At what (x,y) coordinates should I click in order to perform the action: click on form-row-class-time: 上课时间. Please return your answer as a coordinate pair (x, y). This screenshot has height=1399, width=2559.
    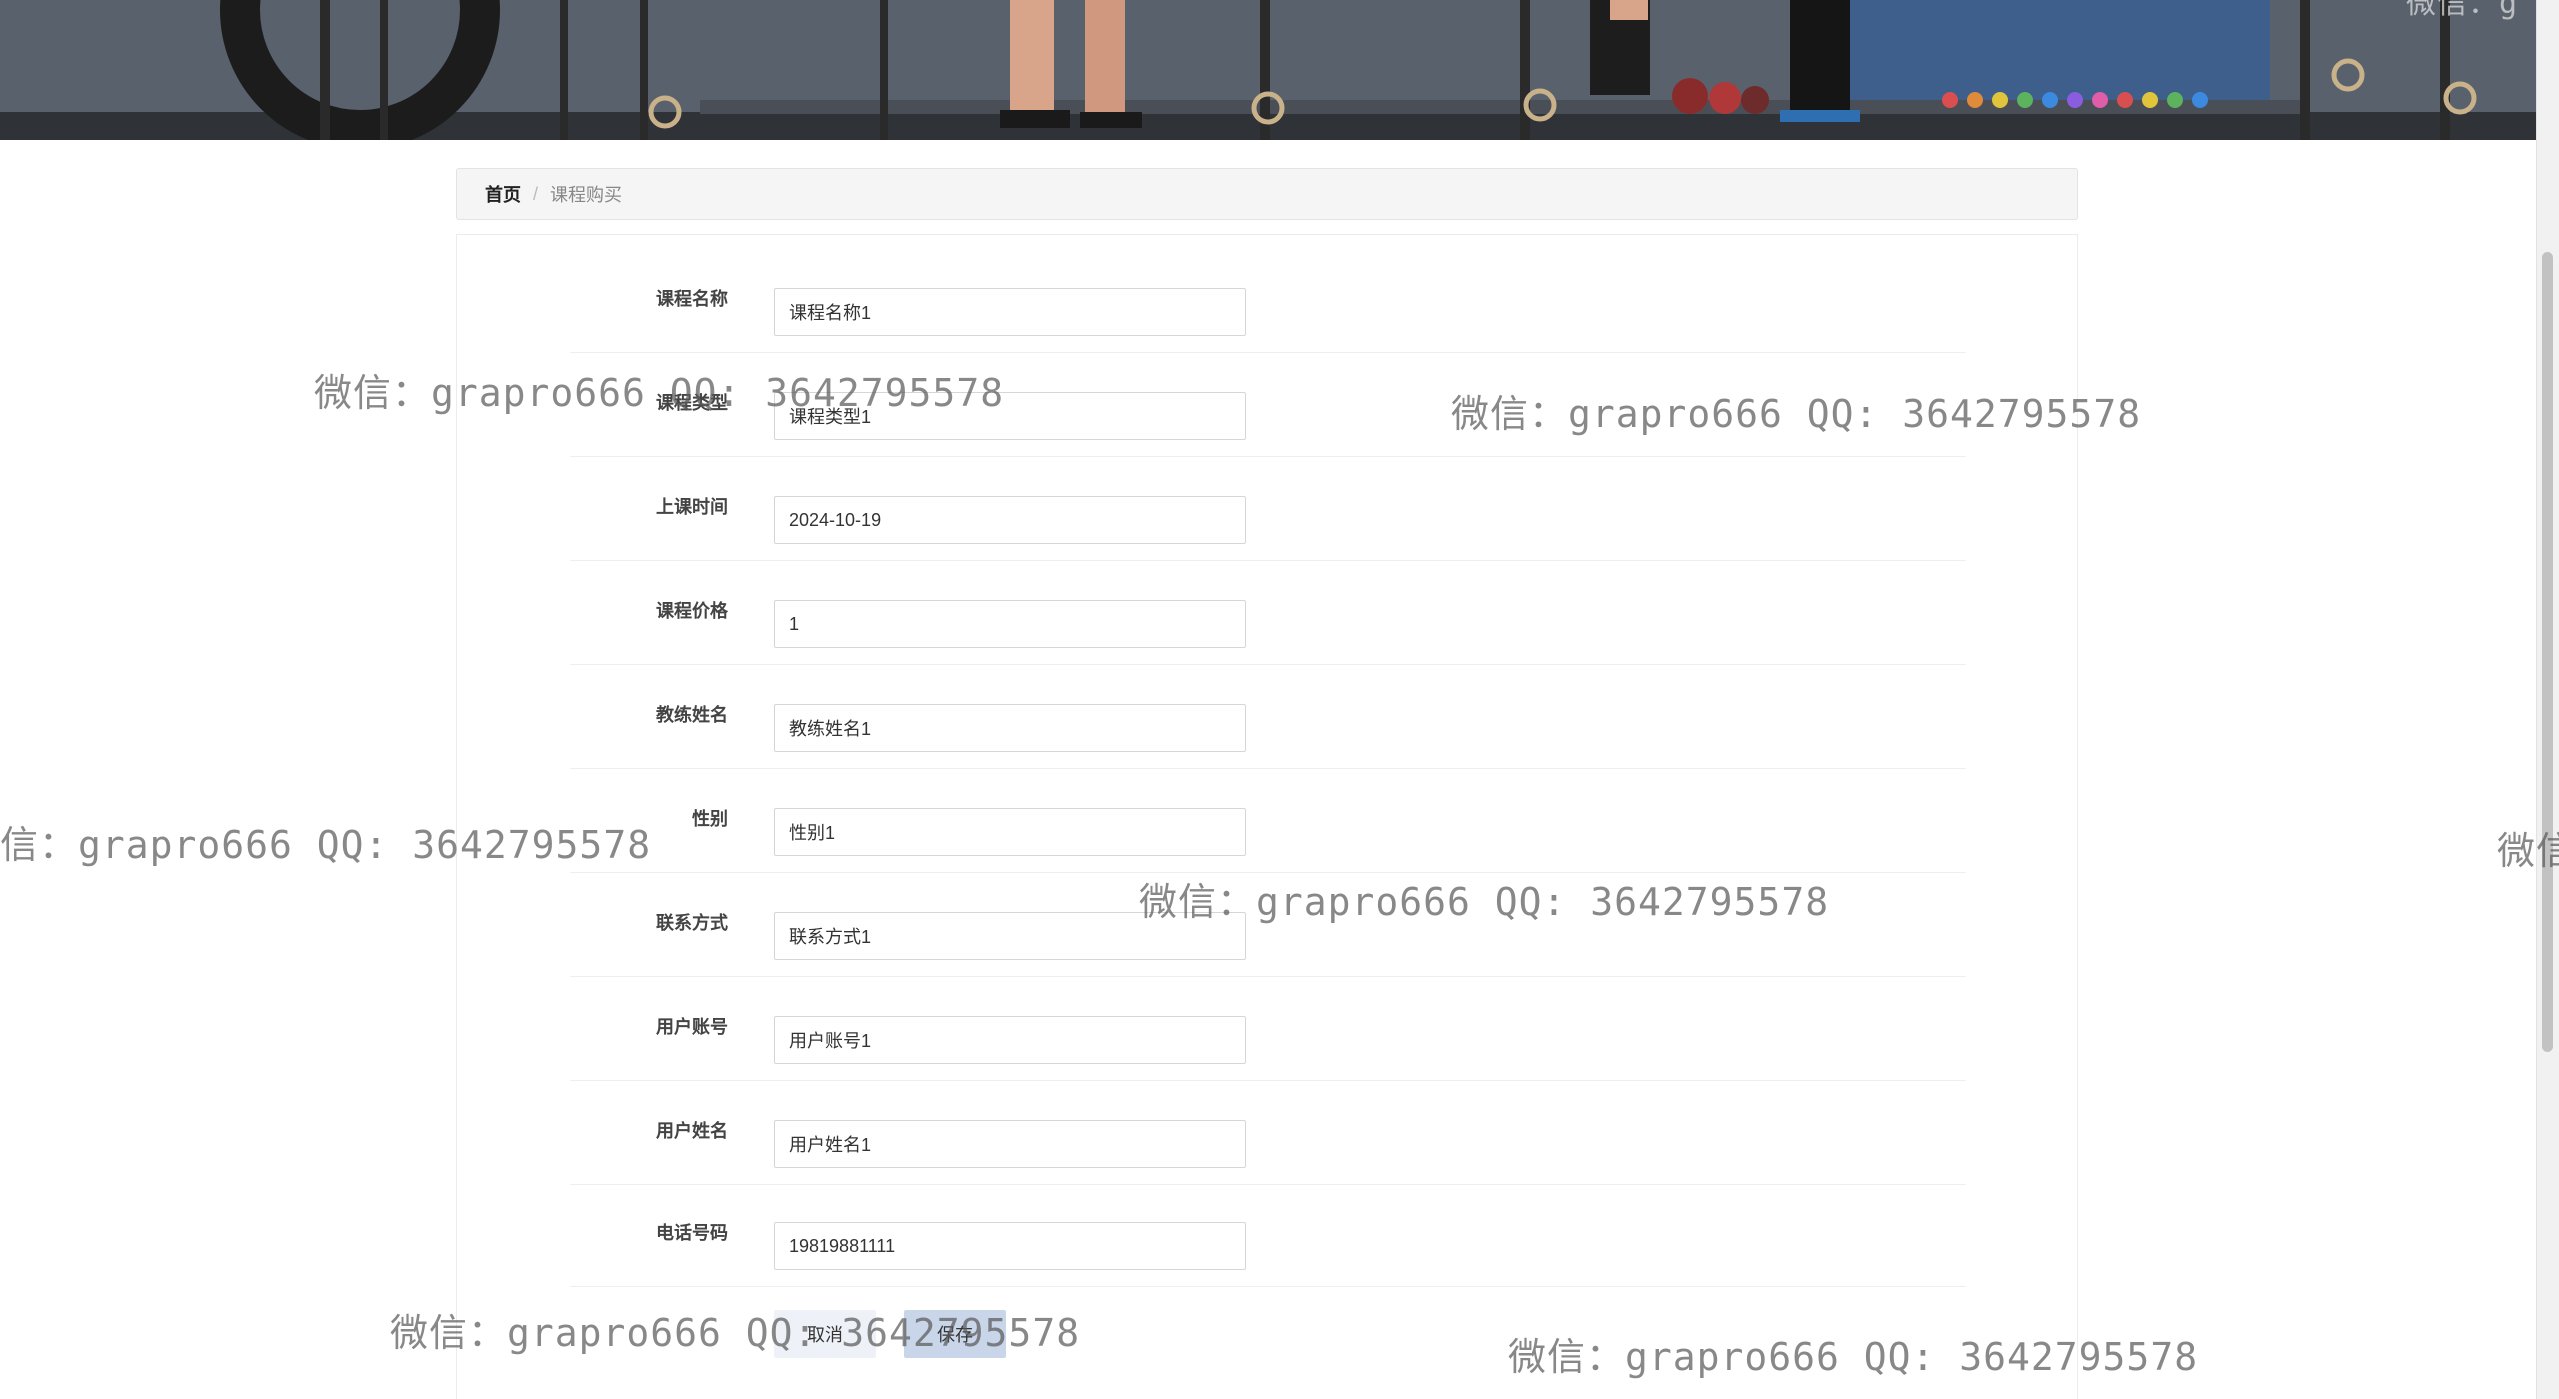
    Looking at the image, I should click on (1268, 508).